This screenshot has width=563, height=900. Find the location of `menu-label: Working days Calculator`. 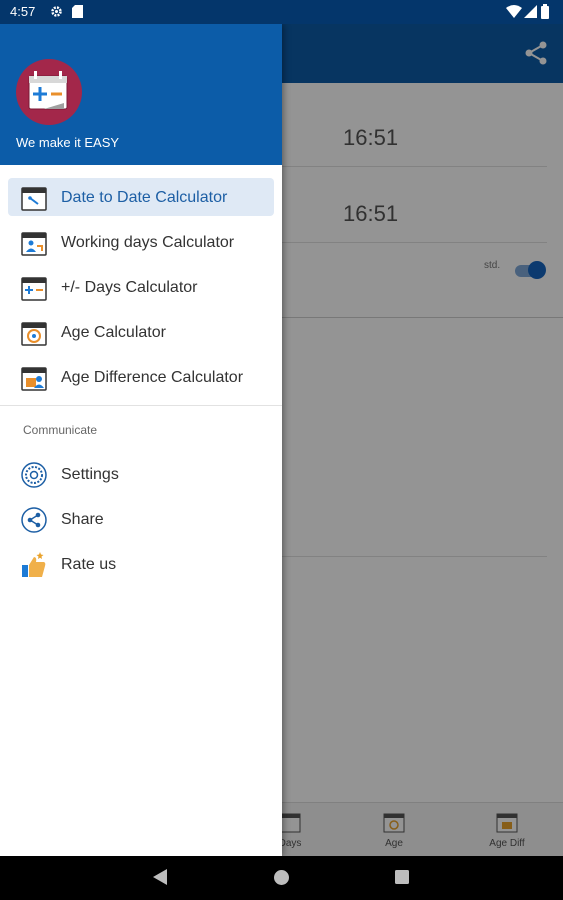

menu-label: Working days Calculator is located at coordinates (148, 242).